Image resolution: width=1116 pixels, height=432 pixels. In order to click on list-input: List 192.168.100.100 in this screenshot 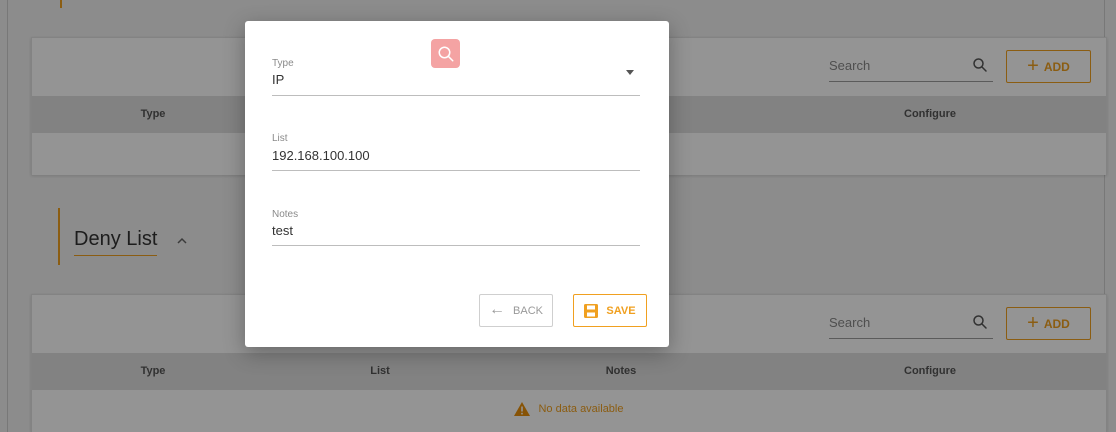, I will do `click(456, 150)`.